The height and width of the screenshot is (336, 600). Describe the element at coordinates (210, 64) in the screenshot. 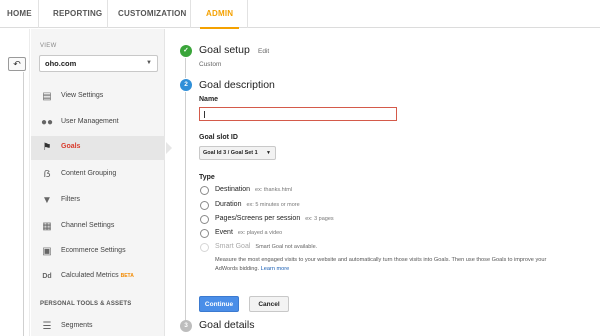

I see `goal-setup-subtitle: Custom` at that location.